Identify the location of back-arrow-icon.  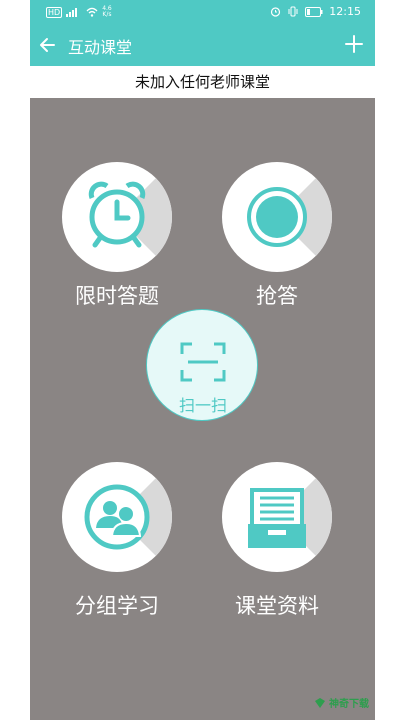
(47, 45).